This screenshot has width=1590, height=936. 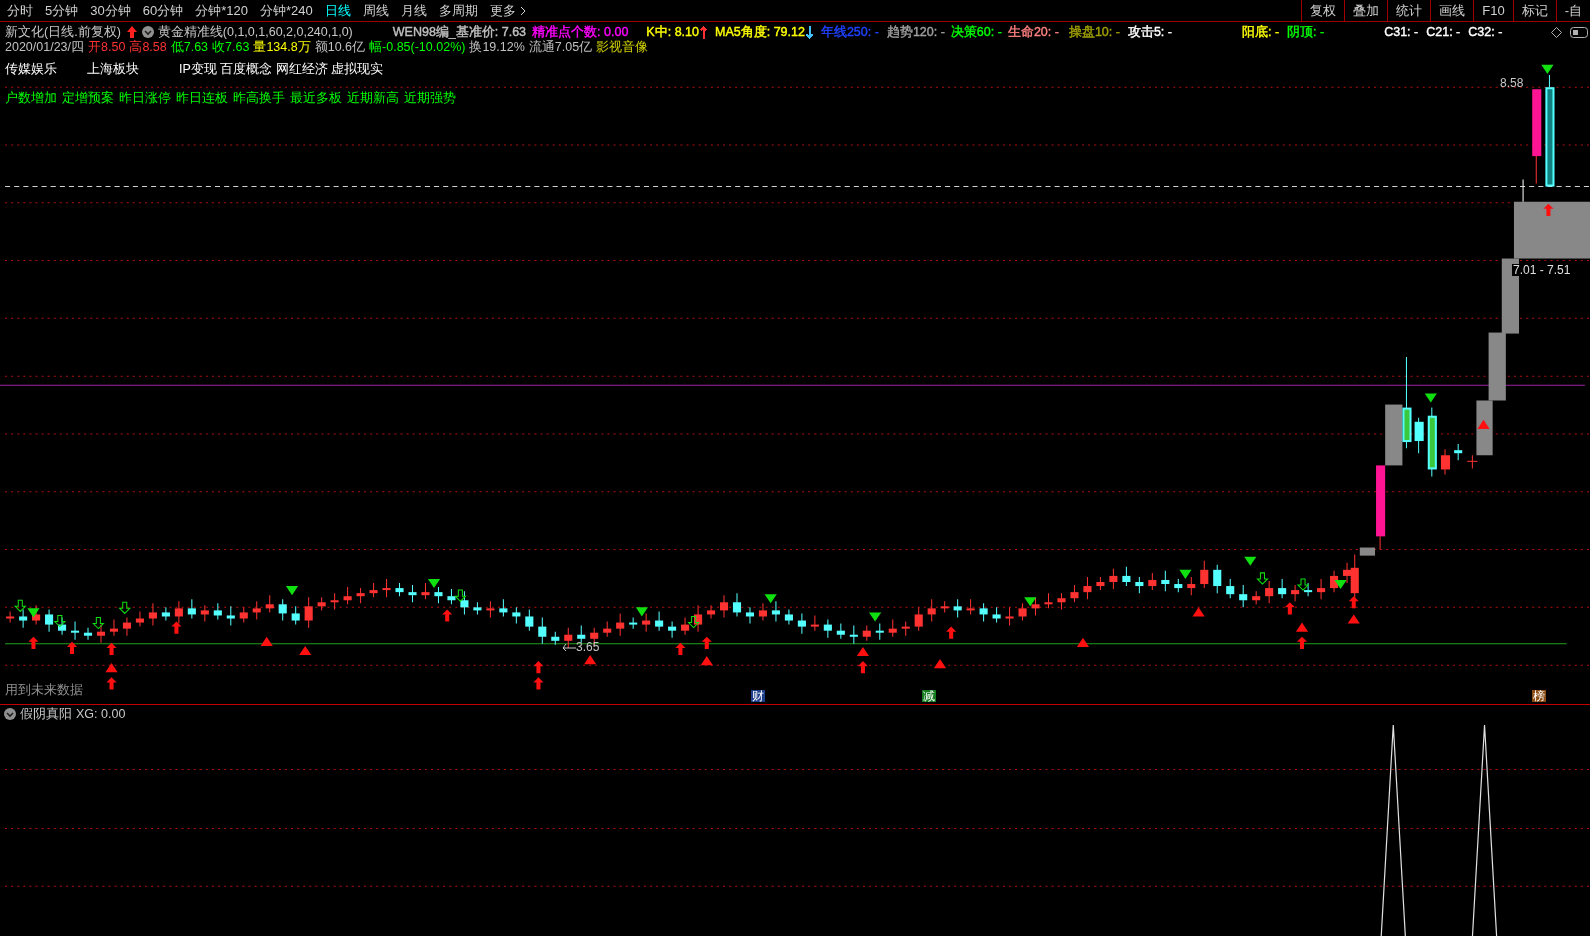 What do you see at coordinates (31, 98) in the screenshot?
I see `signal-tag: 户数增加` at bounding box center [31, 98].